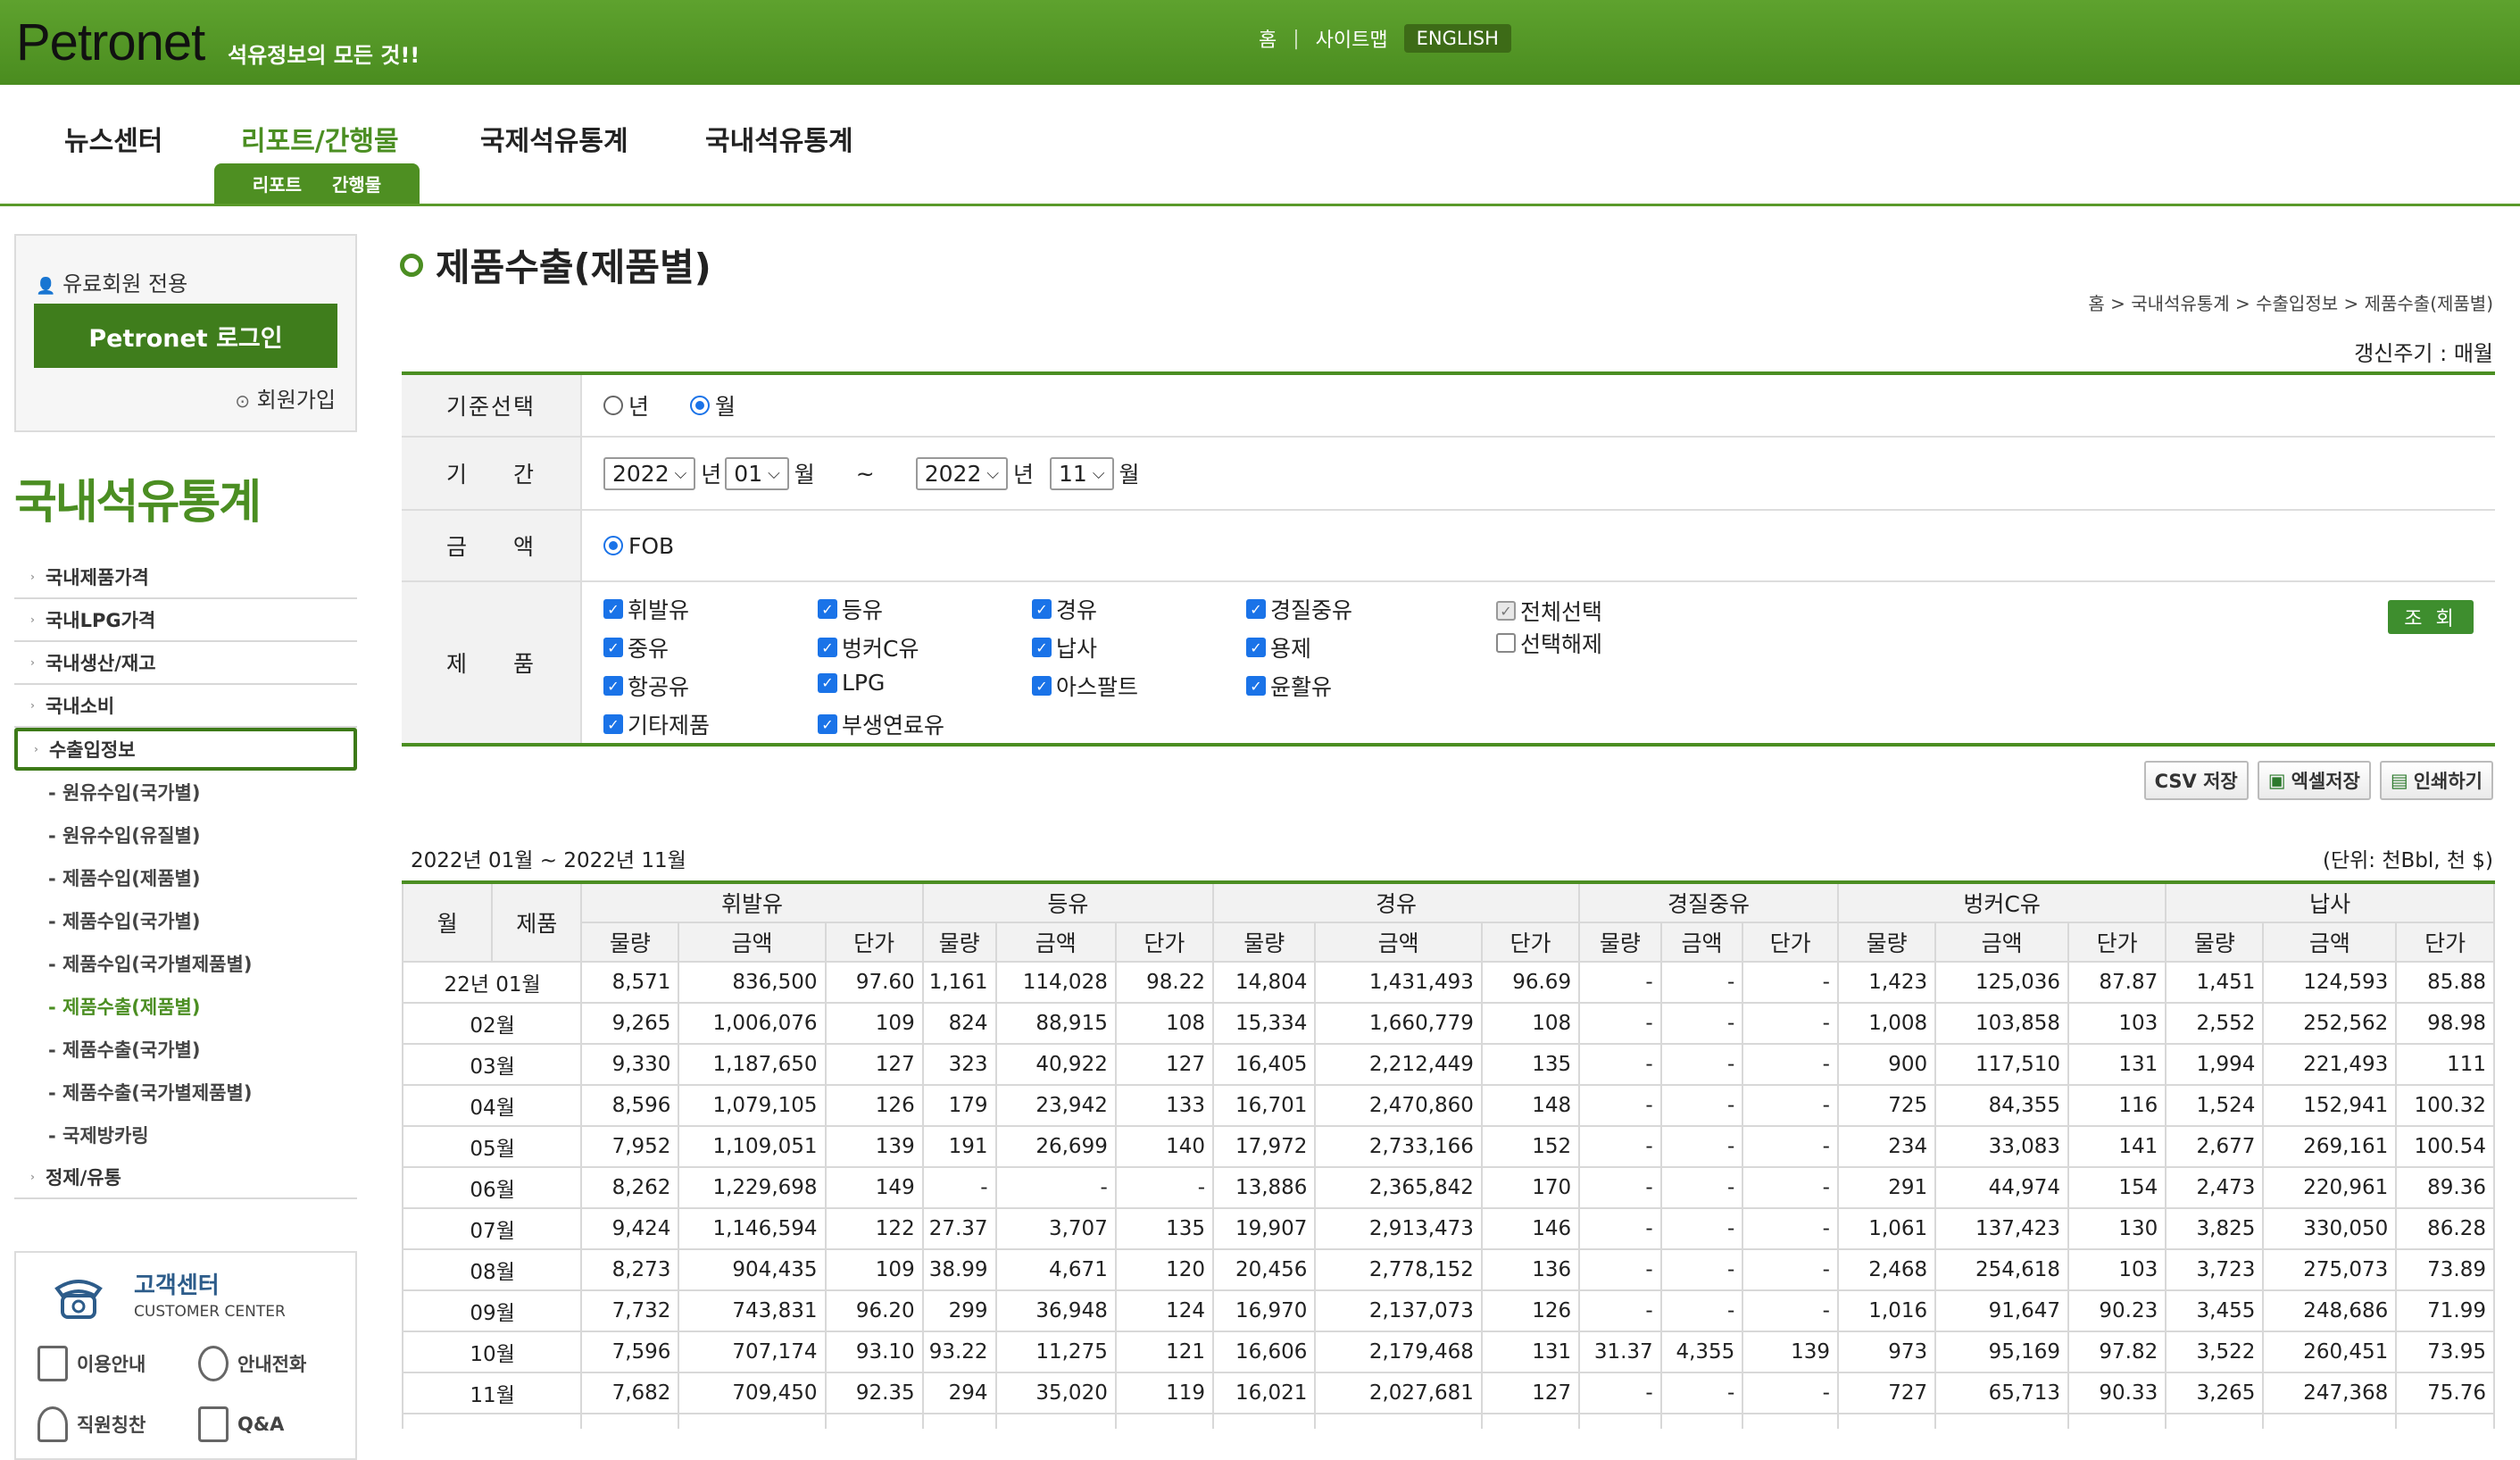 The image size is (2520, 1460). Describe the element at coordinates (2002, 1228) in the screenshot. I see `value-cell: 137,423` at that location.